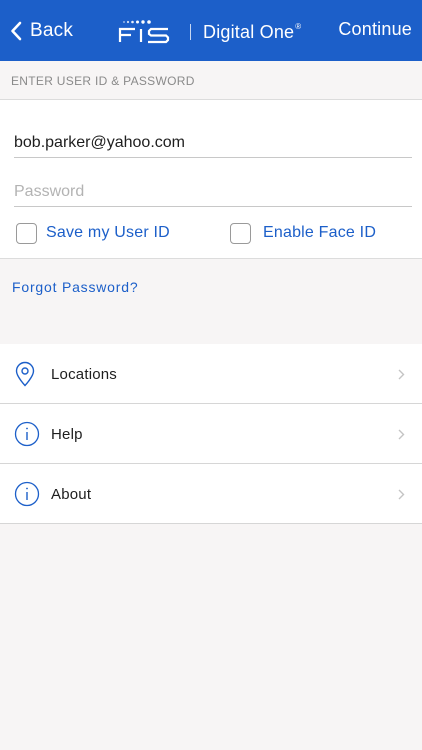 Image resolution: width=422 pixels, height=750 pixels. What do you see at coordinates (71, 494) in the screenshot?
I see `menu-label-about: About` at bounding box center [71, 494].